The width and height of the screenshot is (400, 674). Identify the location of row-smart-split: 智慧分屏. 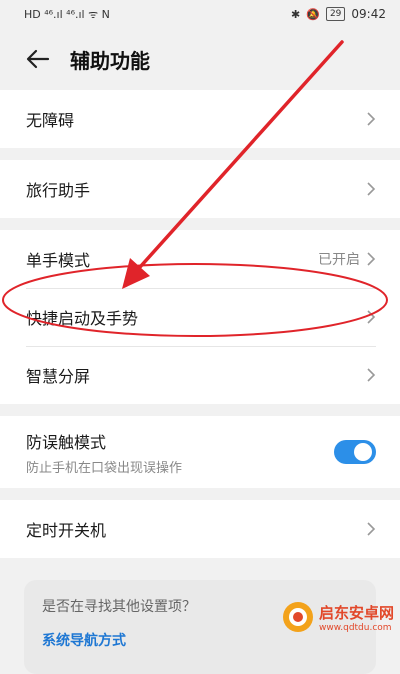
(200, 375).